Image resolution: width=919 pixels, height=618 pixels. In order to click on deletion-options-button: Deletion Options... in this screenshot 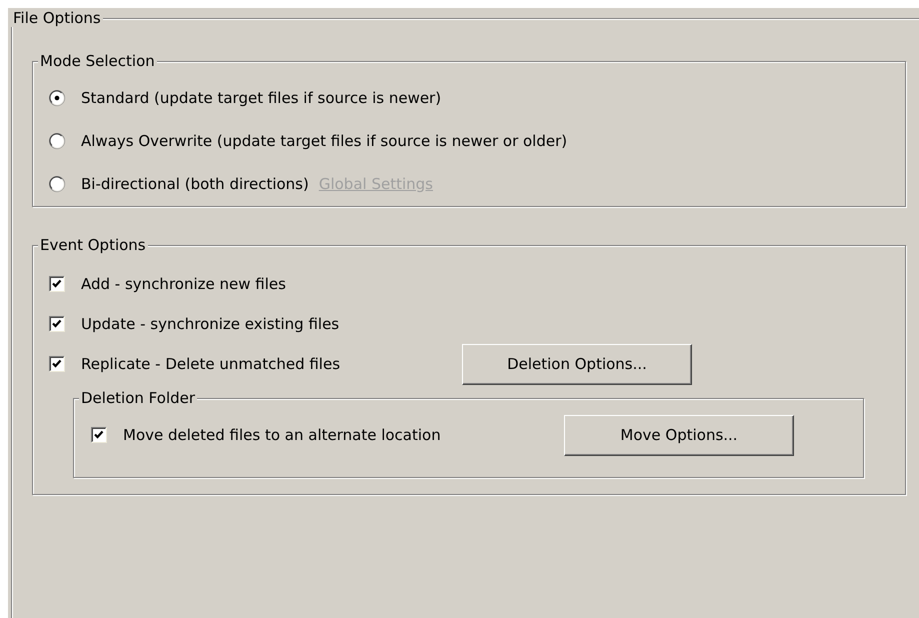, I will do `click(577, 364)`.